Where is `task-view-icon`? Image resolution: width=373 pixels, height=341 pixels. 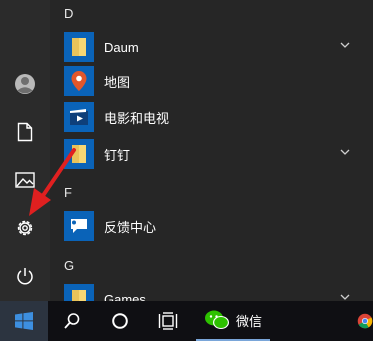
task-view-icon is located at coordinates (168, 321).